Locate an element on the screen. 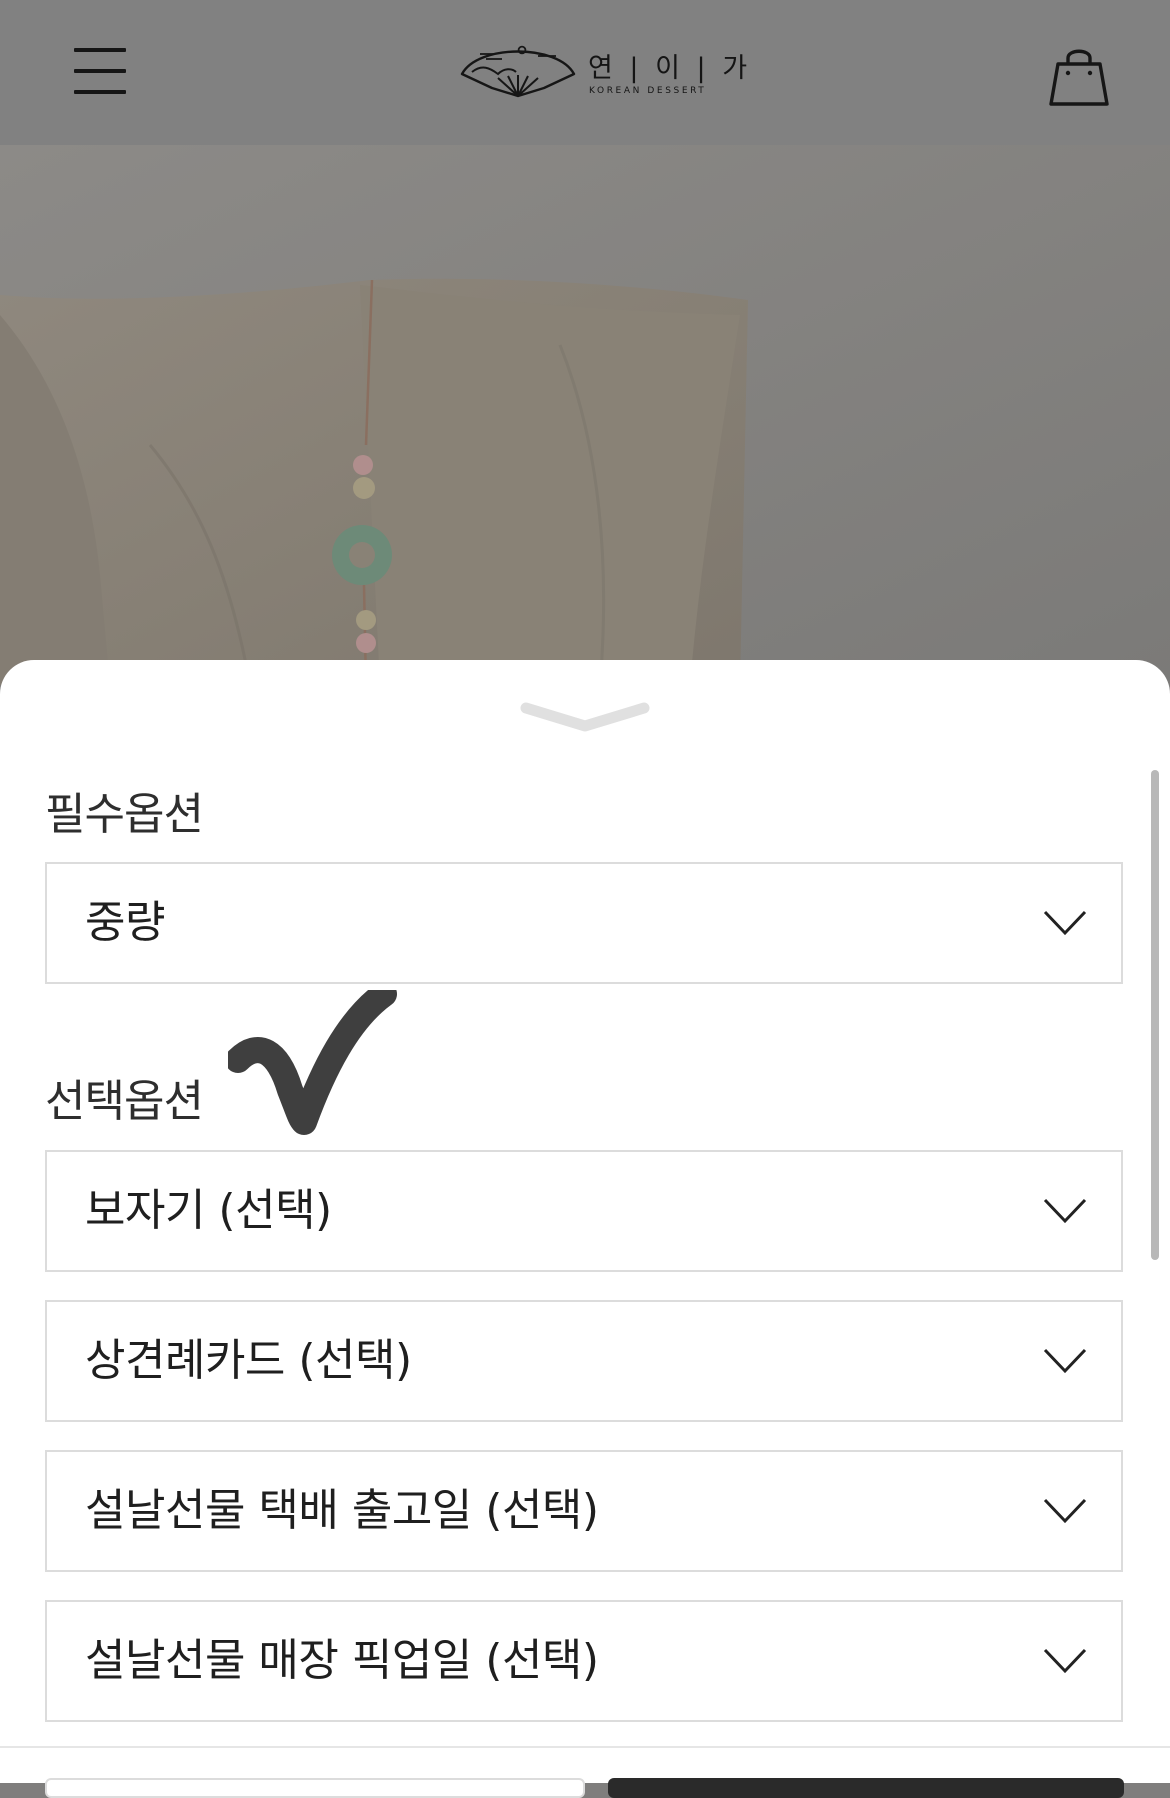 This screenshot has width=1170, height=1798. bojagi-select: 보자기 (선택) is located at coordinates (584, 1211).